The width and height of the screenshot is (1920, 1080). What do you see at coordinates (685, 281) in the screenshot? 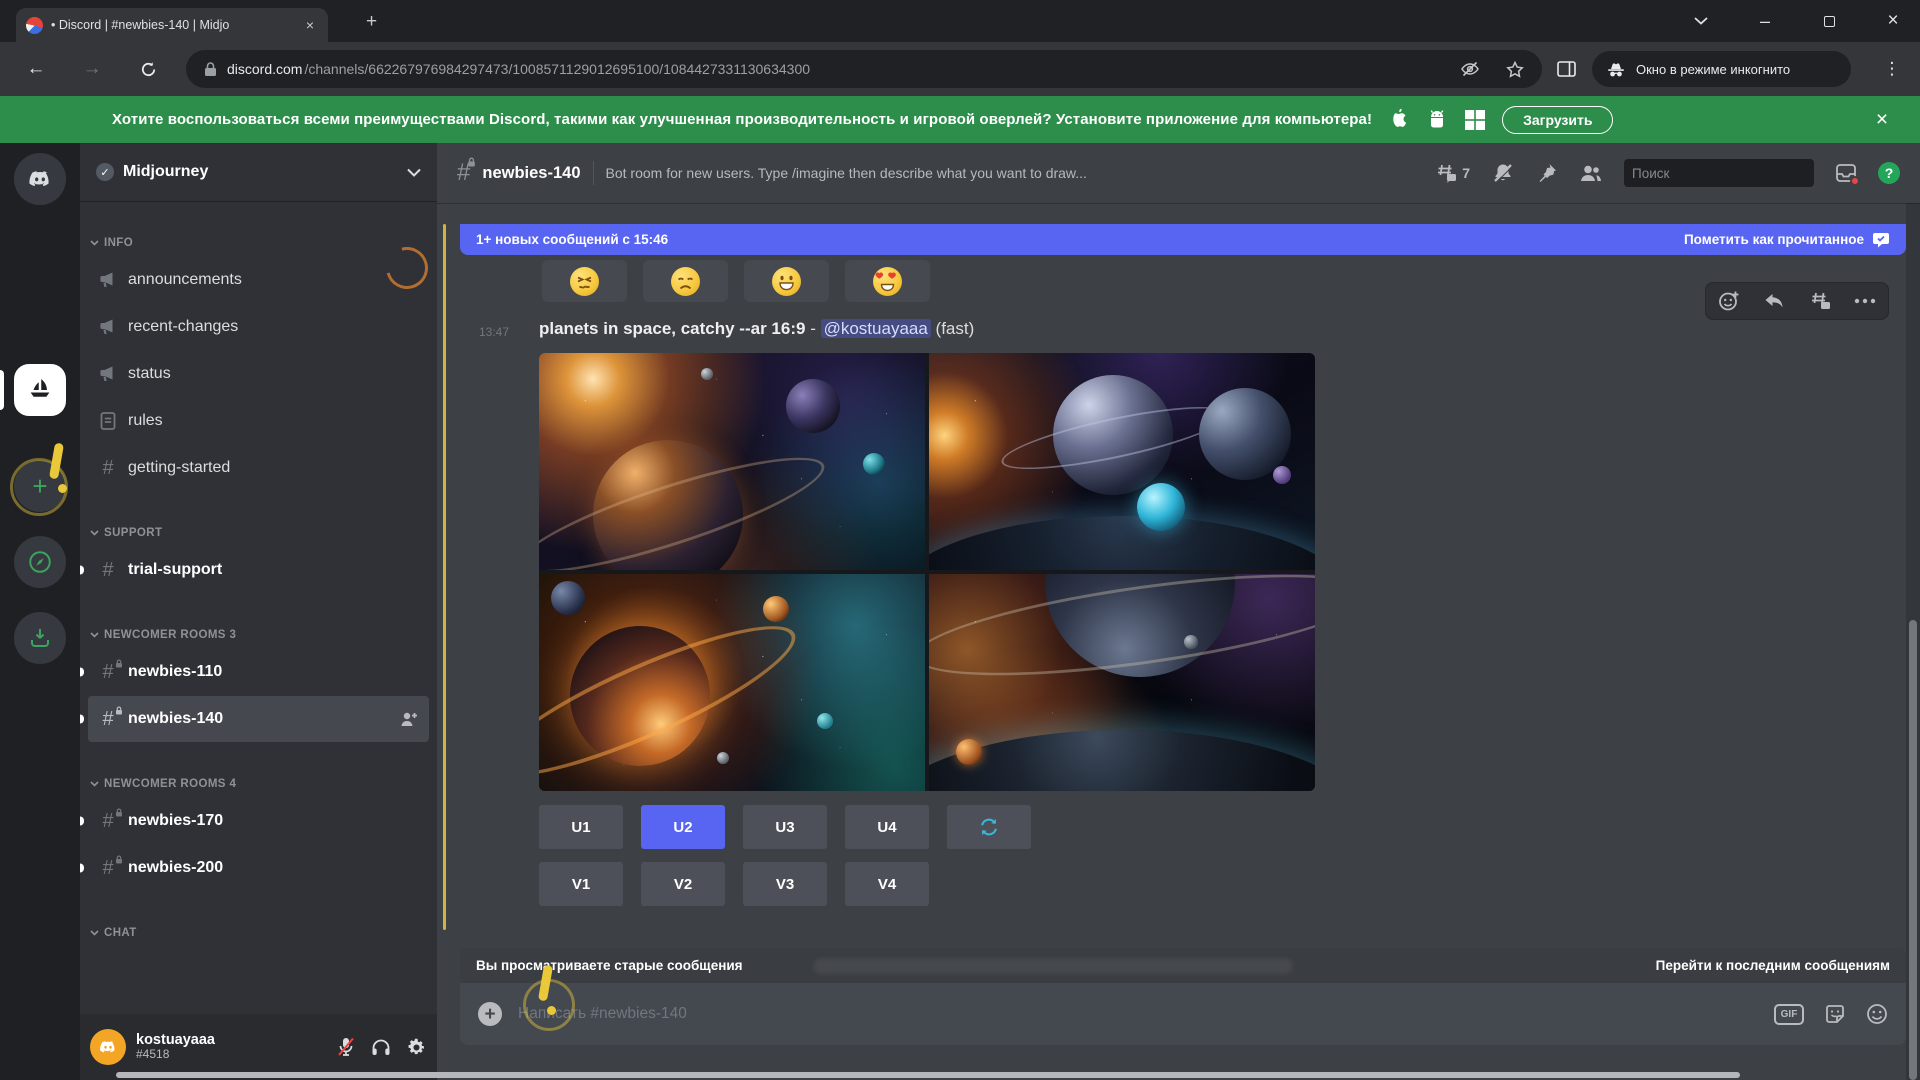
I see `reaction-disappointed-face` at bounding box center [685, 281].